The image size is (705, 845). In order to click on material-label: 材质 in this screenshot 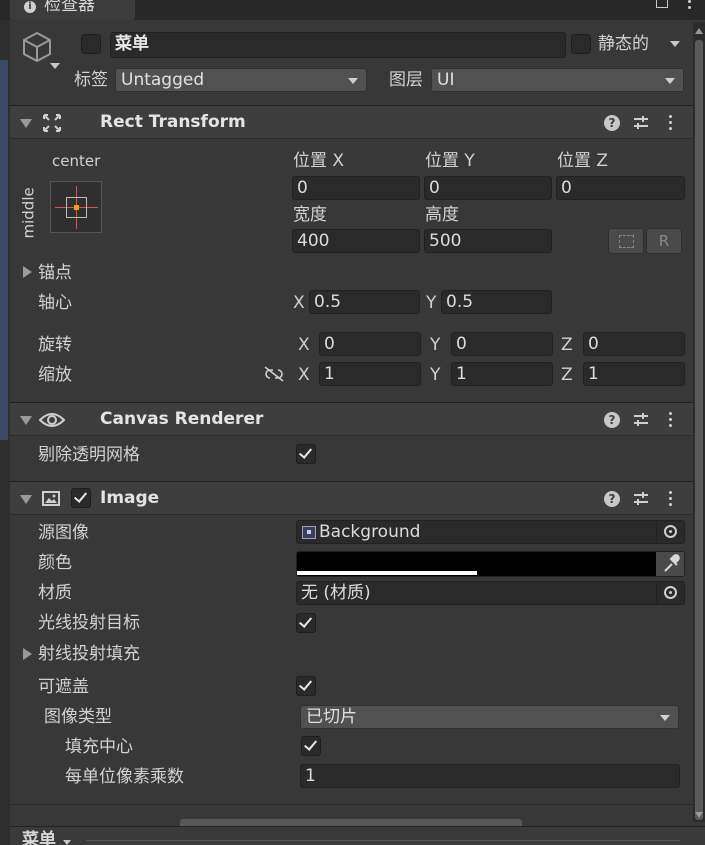, I will do `click(55, 593)`.